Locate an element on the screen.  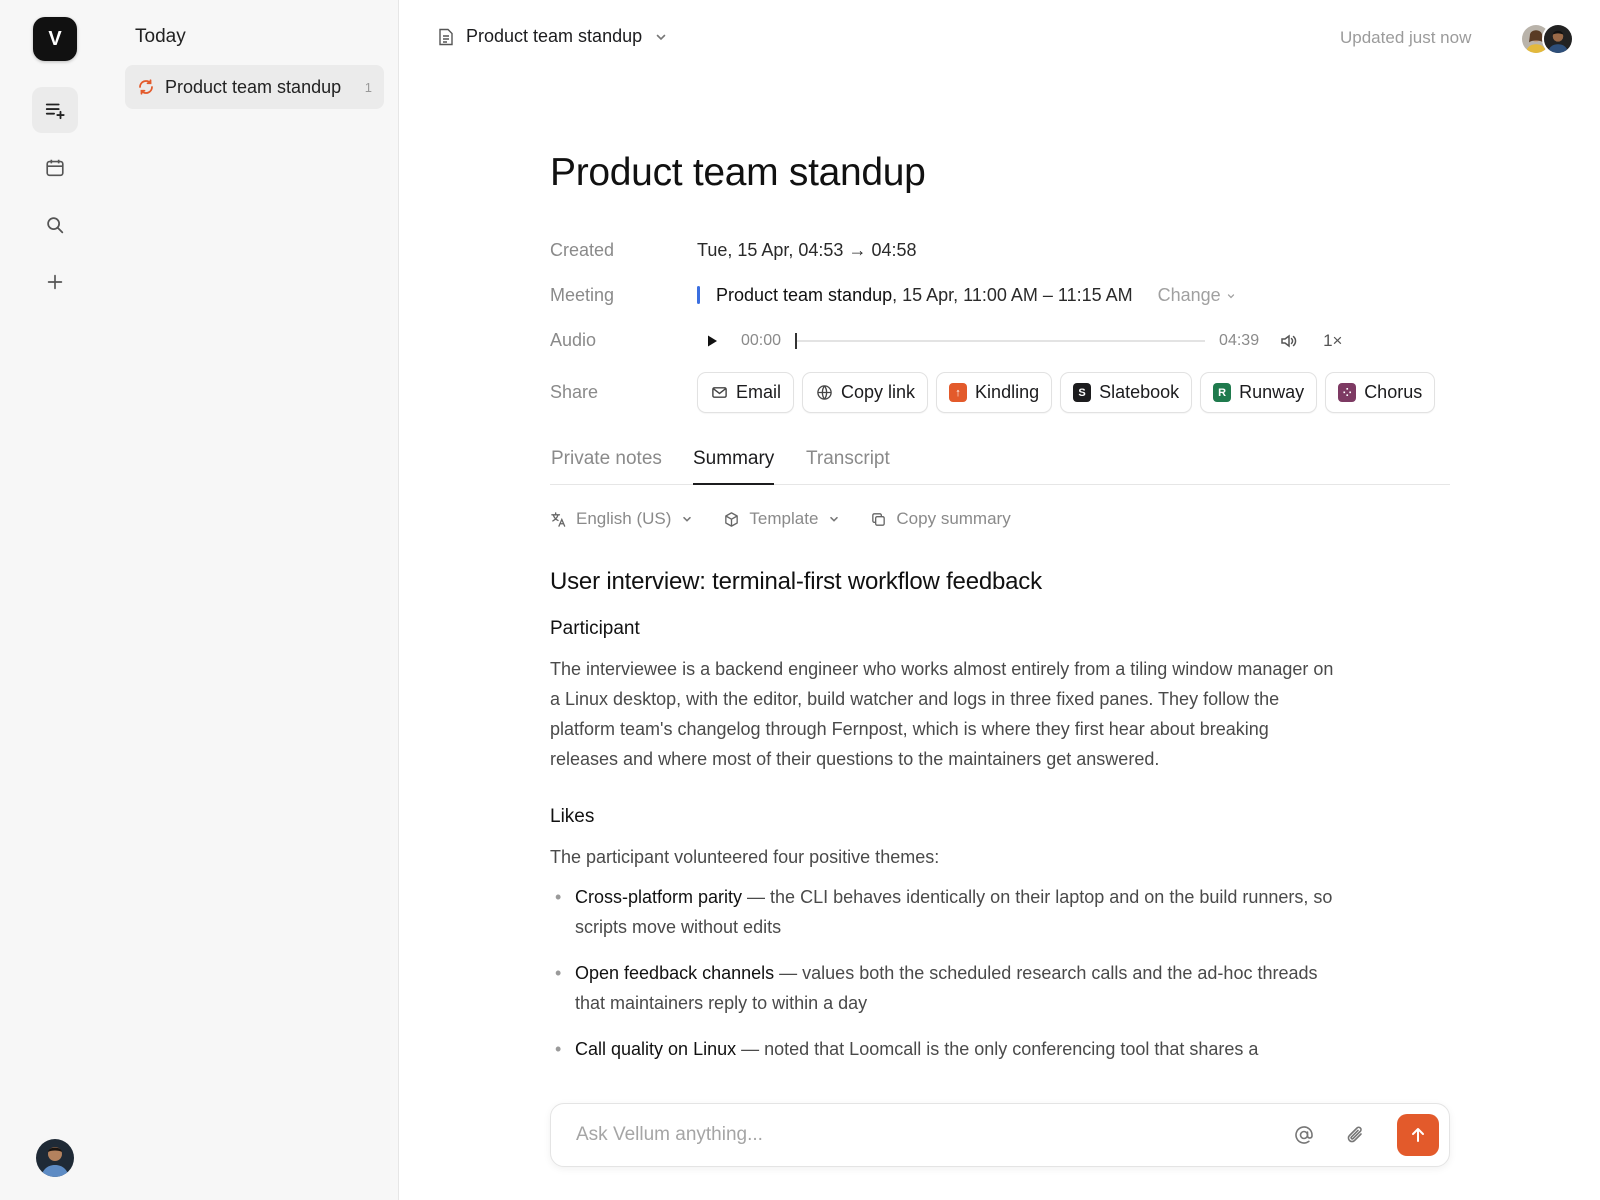
calendar-icon is located at coordinates (55, 168).